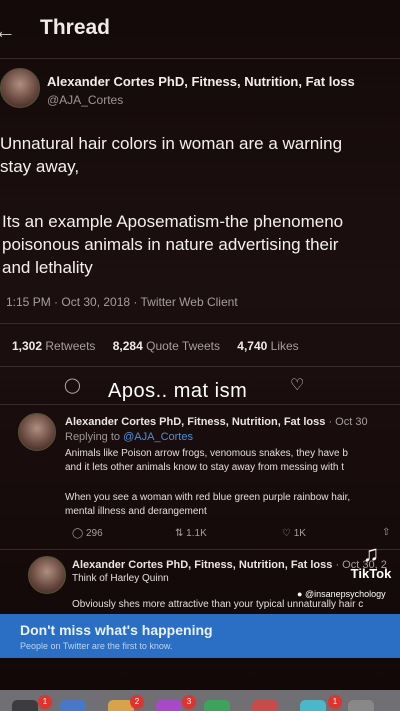 Image resolution: width=400 pixels, height=711 pixels. What do you see at coordinates (120, 578) in the screenshot?
I see `reply-subline: Think of Harley Quinn` at bounding box center [120, 578].